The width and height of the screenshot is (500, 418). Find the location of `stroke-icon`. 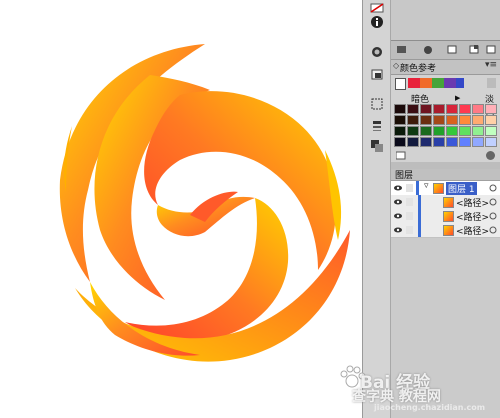

stroke-icon is located at coordinates (377, 126).